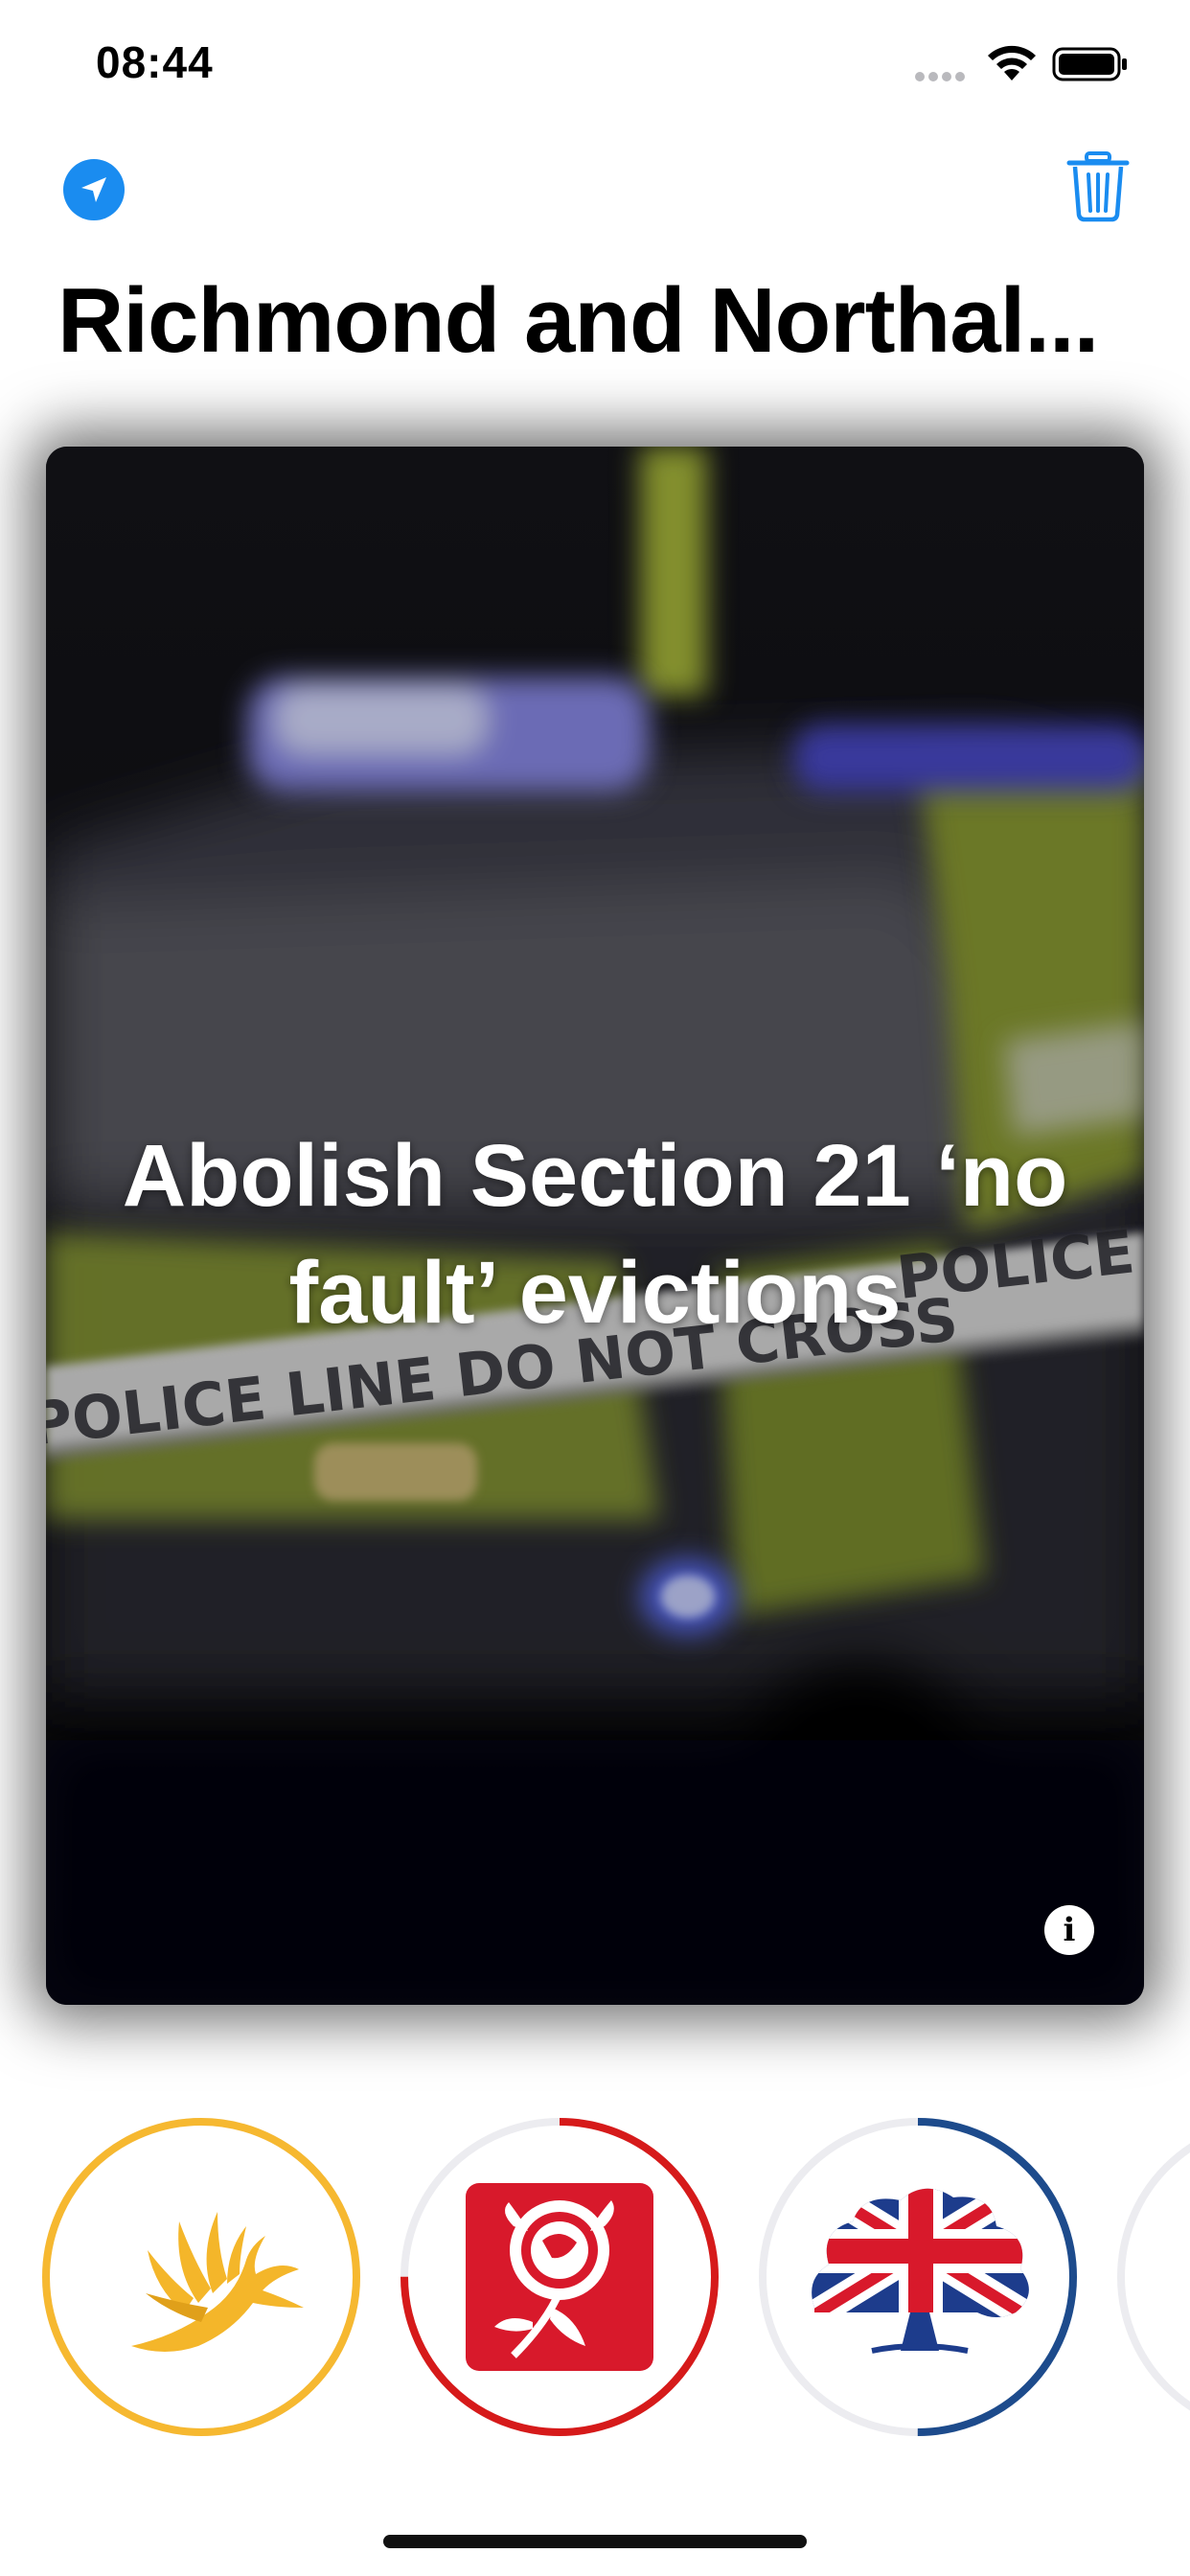 This screenshot has width=1190, height=2576. What do you see at coordinates (942, 77) in the screenshot?
I see `cellular-signal-icon` at bounding box center [942, 77].